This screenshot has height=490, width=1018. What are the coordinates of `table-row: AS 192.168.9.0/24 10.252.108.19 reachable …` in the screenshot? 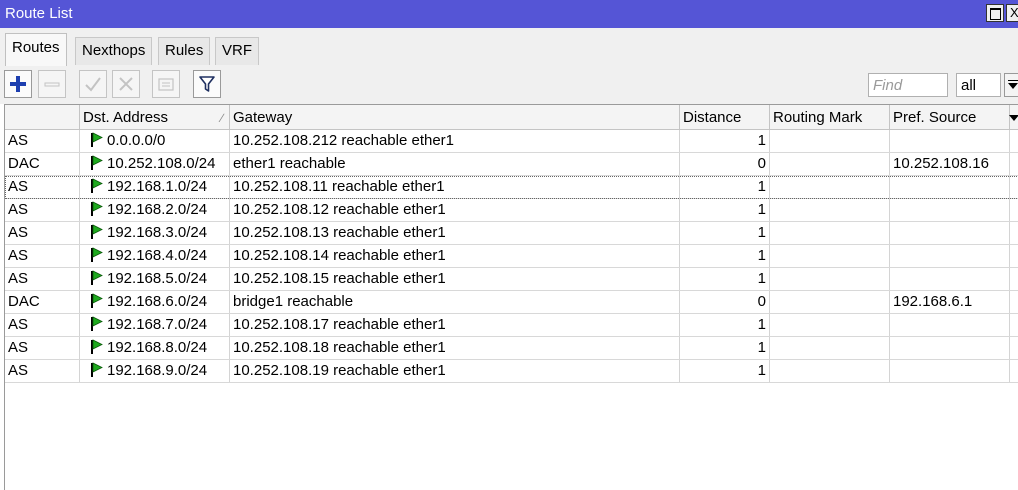 It's located at (511, 371).